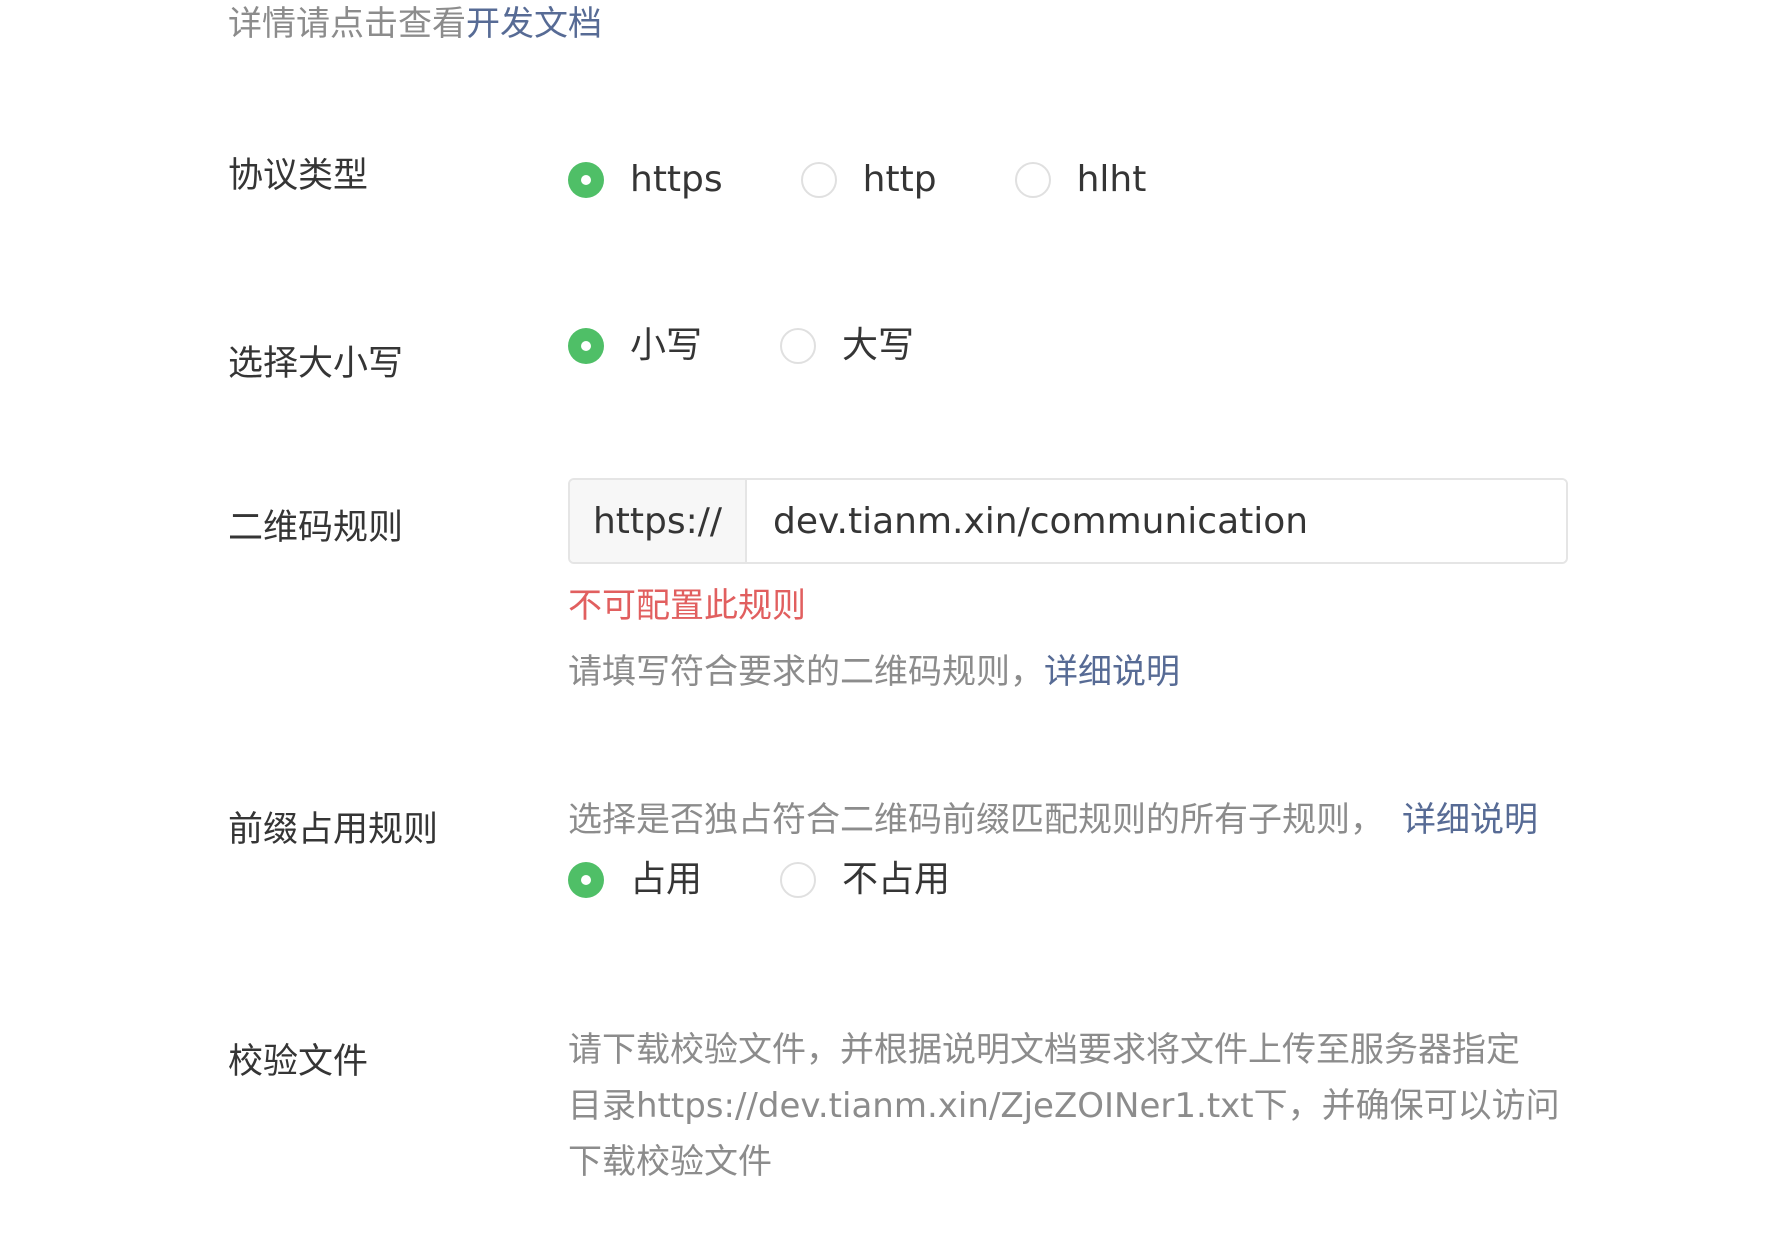  I want to click on radio-label: 不占用, so click(896, 879).